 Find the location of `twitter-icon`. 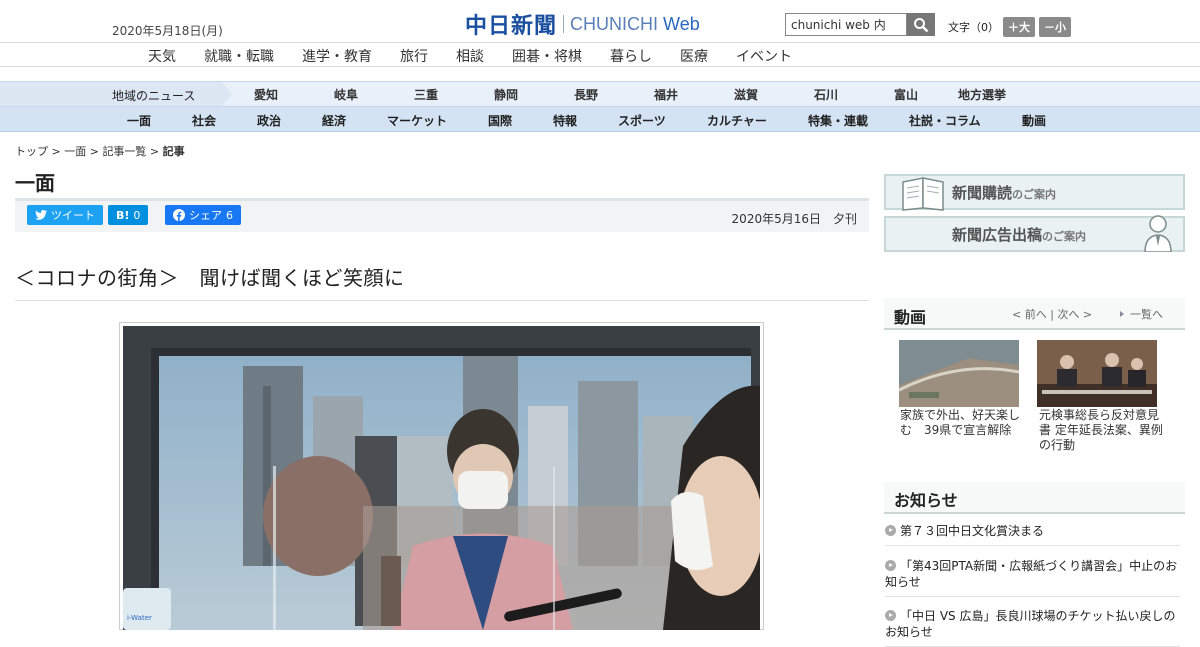

twitter-icon is located at coordinates (41, 215).